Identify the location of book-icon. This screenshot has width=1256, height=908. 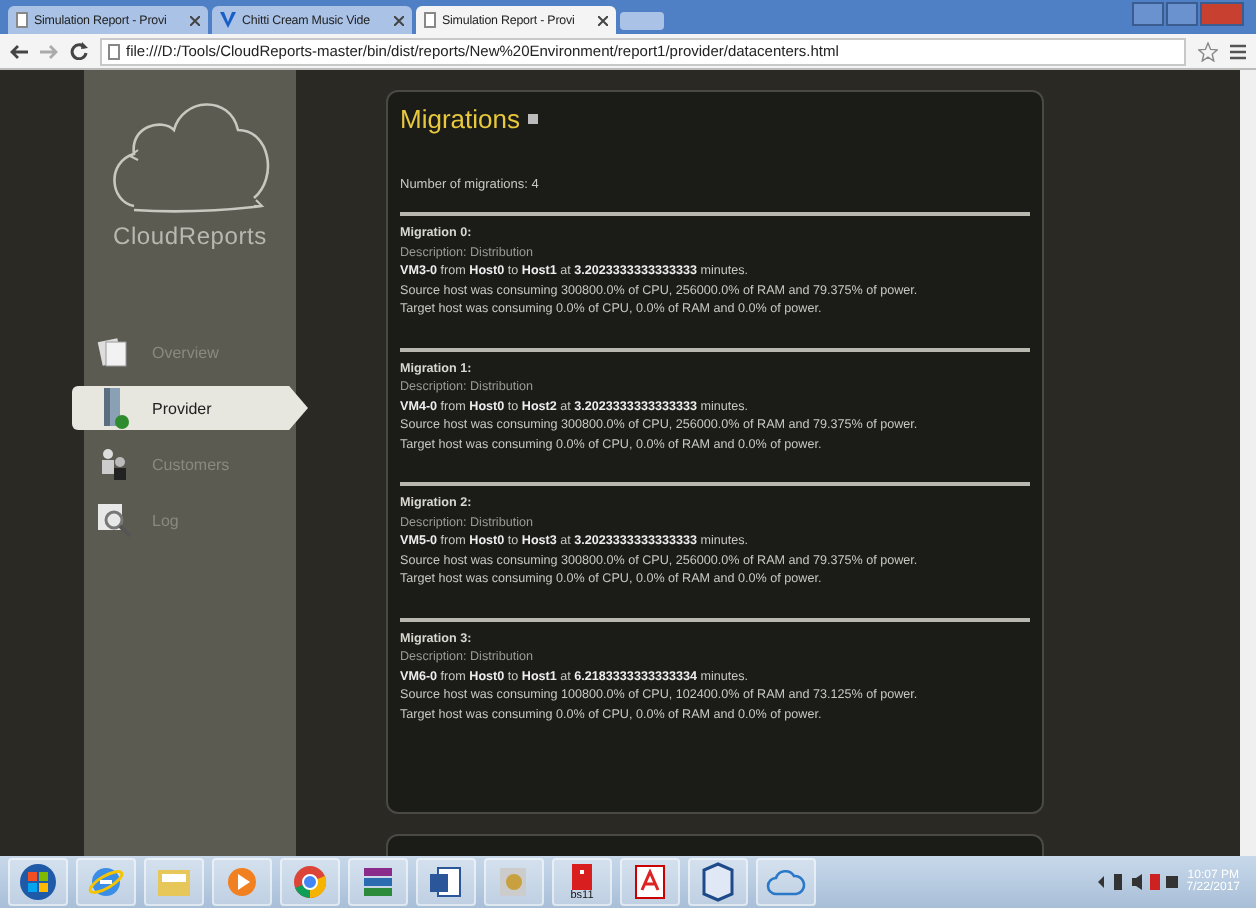
(582, 876).